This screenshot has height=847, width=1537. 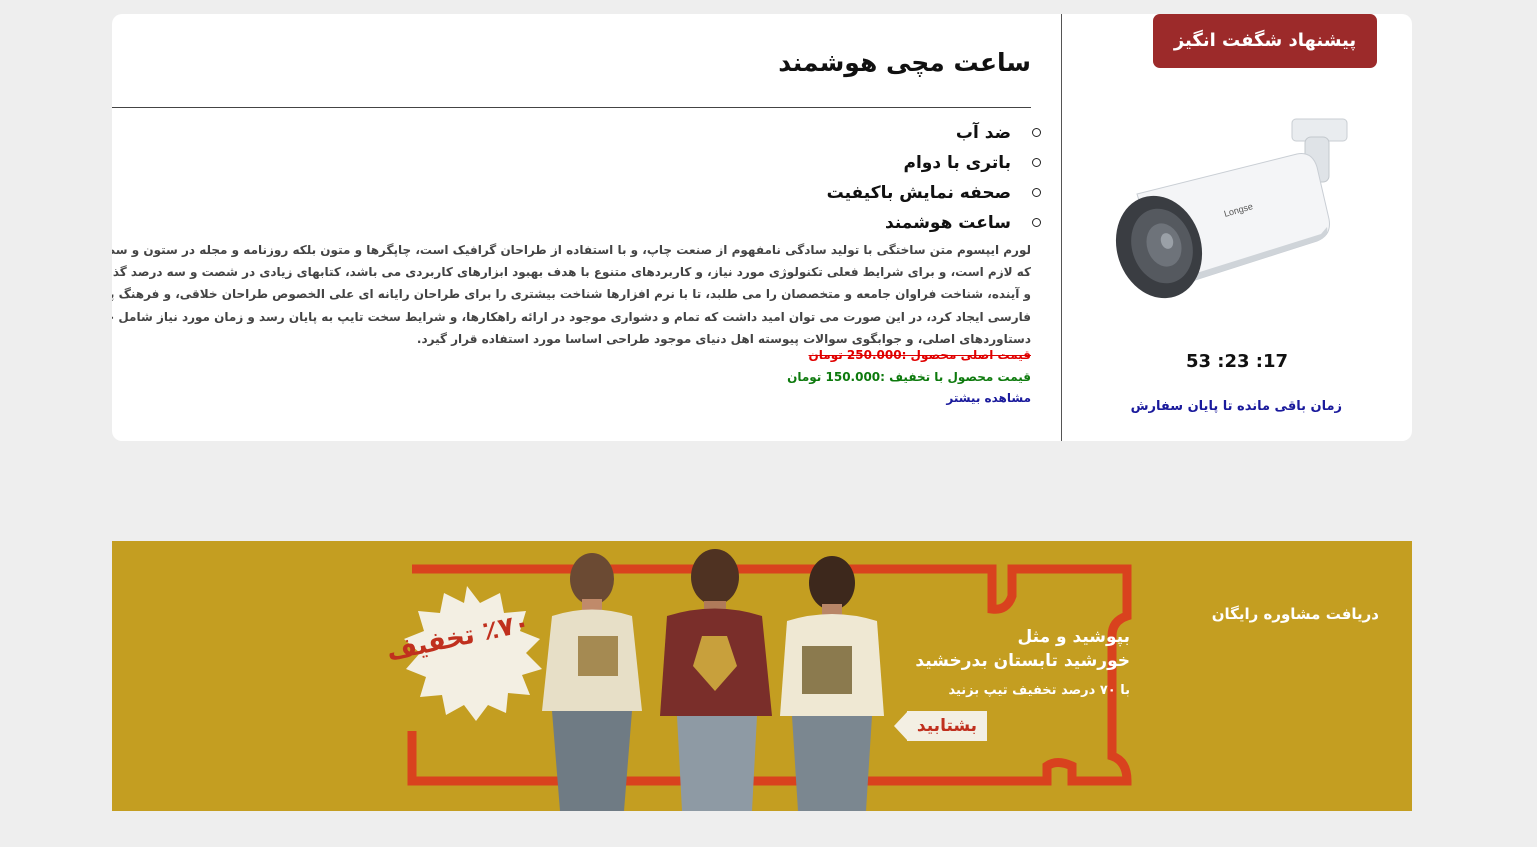 I want to click on banner-slogan-line1: بپوشید و مثل, so click(x=1073, y=637).